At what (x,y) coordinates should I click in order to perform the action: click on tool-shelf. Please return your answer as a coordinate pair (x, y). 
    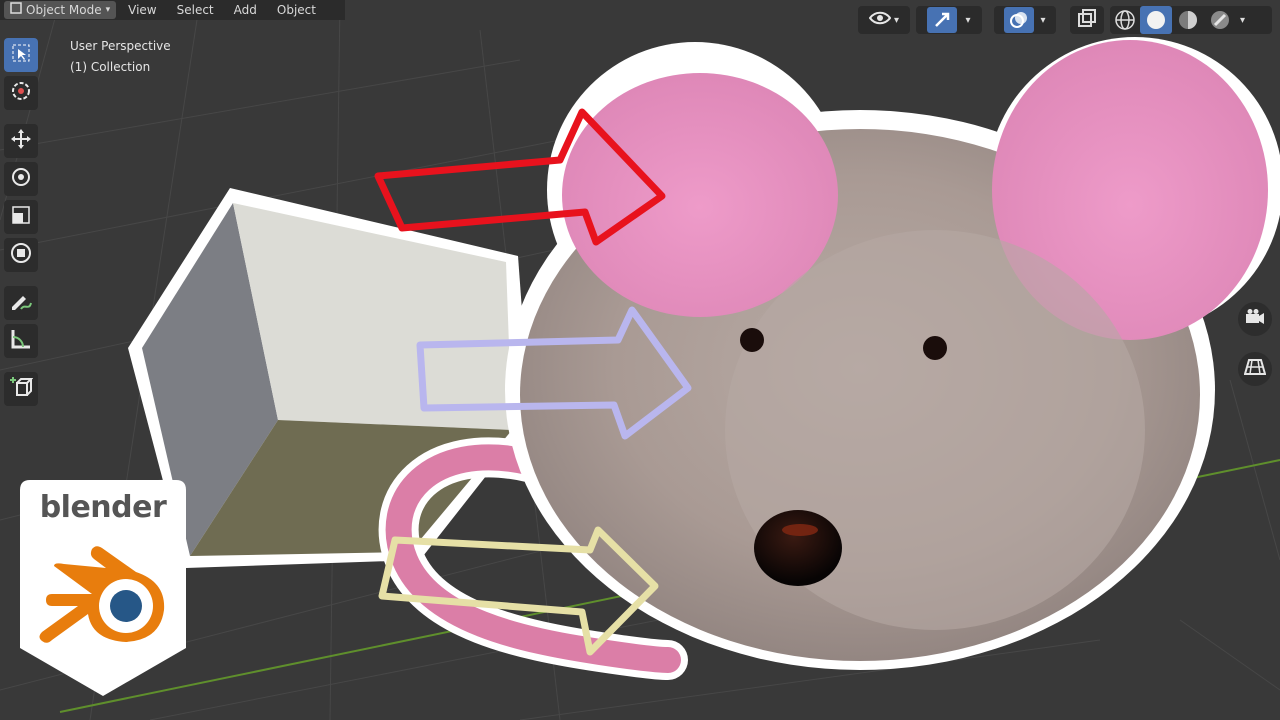
    Looking at the image, I should click on (24, 222).